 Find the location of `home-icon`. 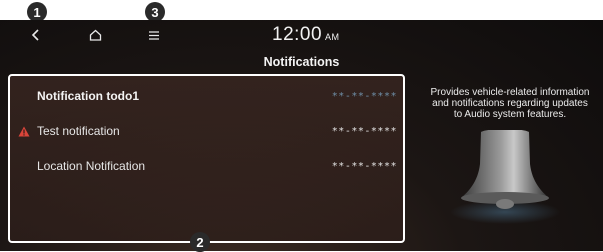

home-icon is located at coordinates (95, 35).